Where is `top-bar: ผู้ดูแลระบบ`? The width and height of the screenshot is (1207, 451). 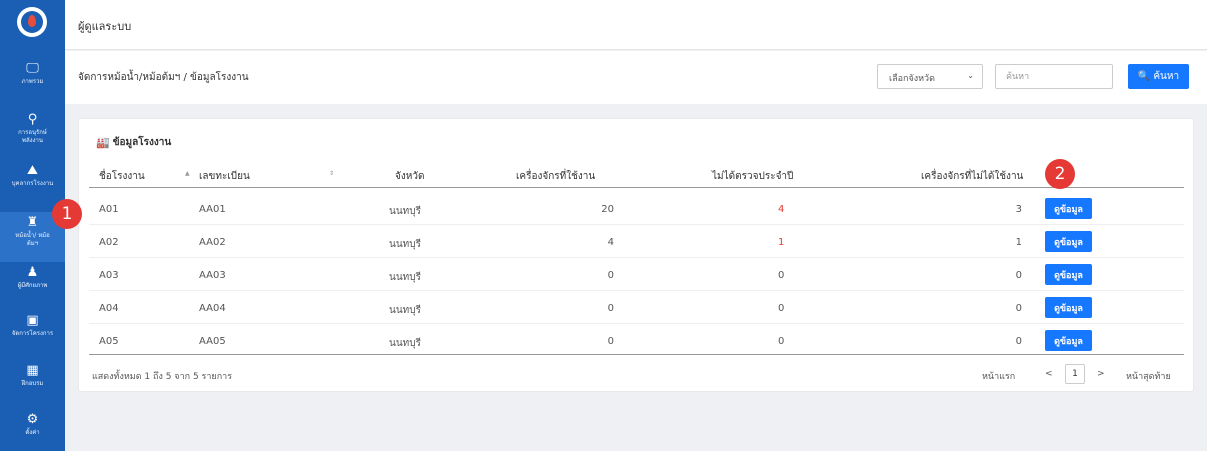 top-bar: ผู้ดูแลระบบ is located at coordinates (636, 25).